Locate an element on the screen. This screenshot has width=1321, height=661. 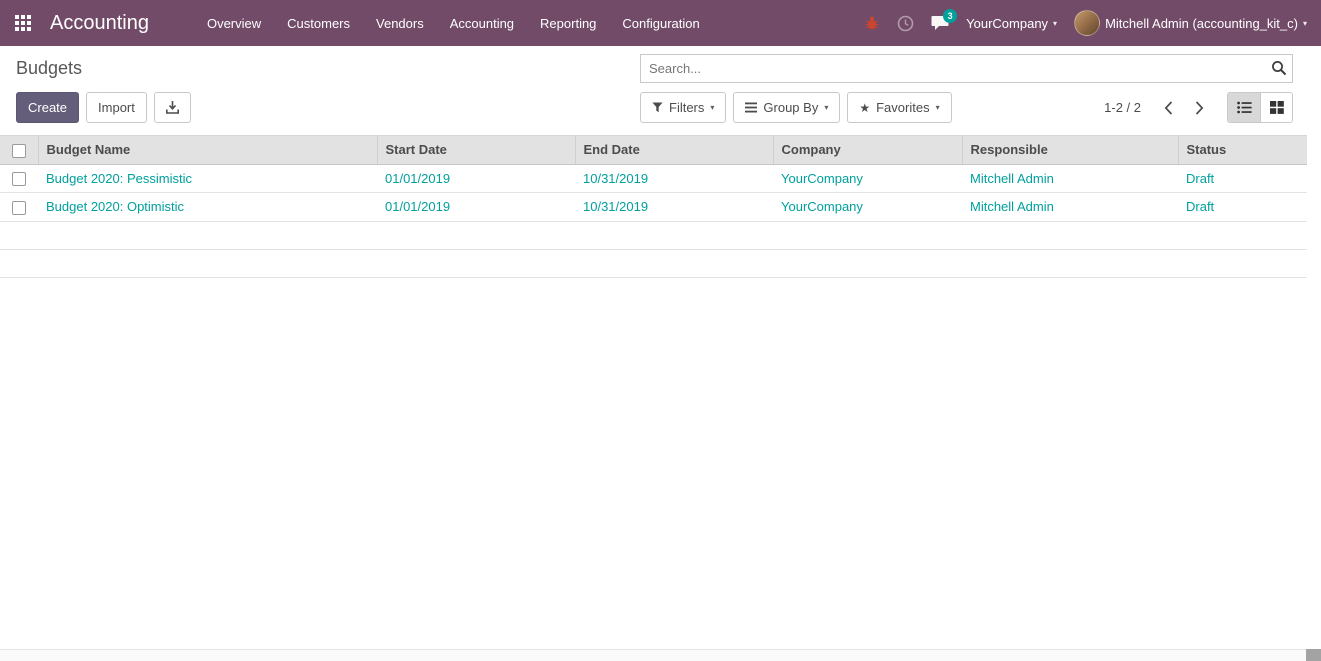
debug-bug-icon is located at coordinates (872, 23).